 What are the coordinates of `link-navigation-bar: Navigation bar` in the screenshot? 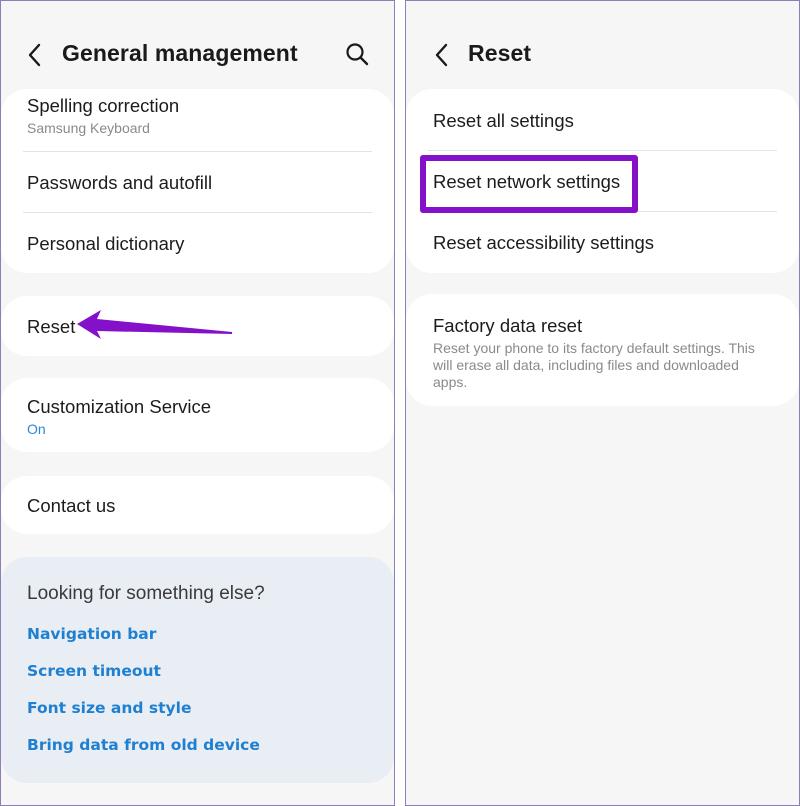 It's located at (91, 634).